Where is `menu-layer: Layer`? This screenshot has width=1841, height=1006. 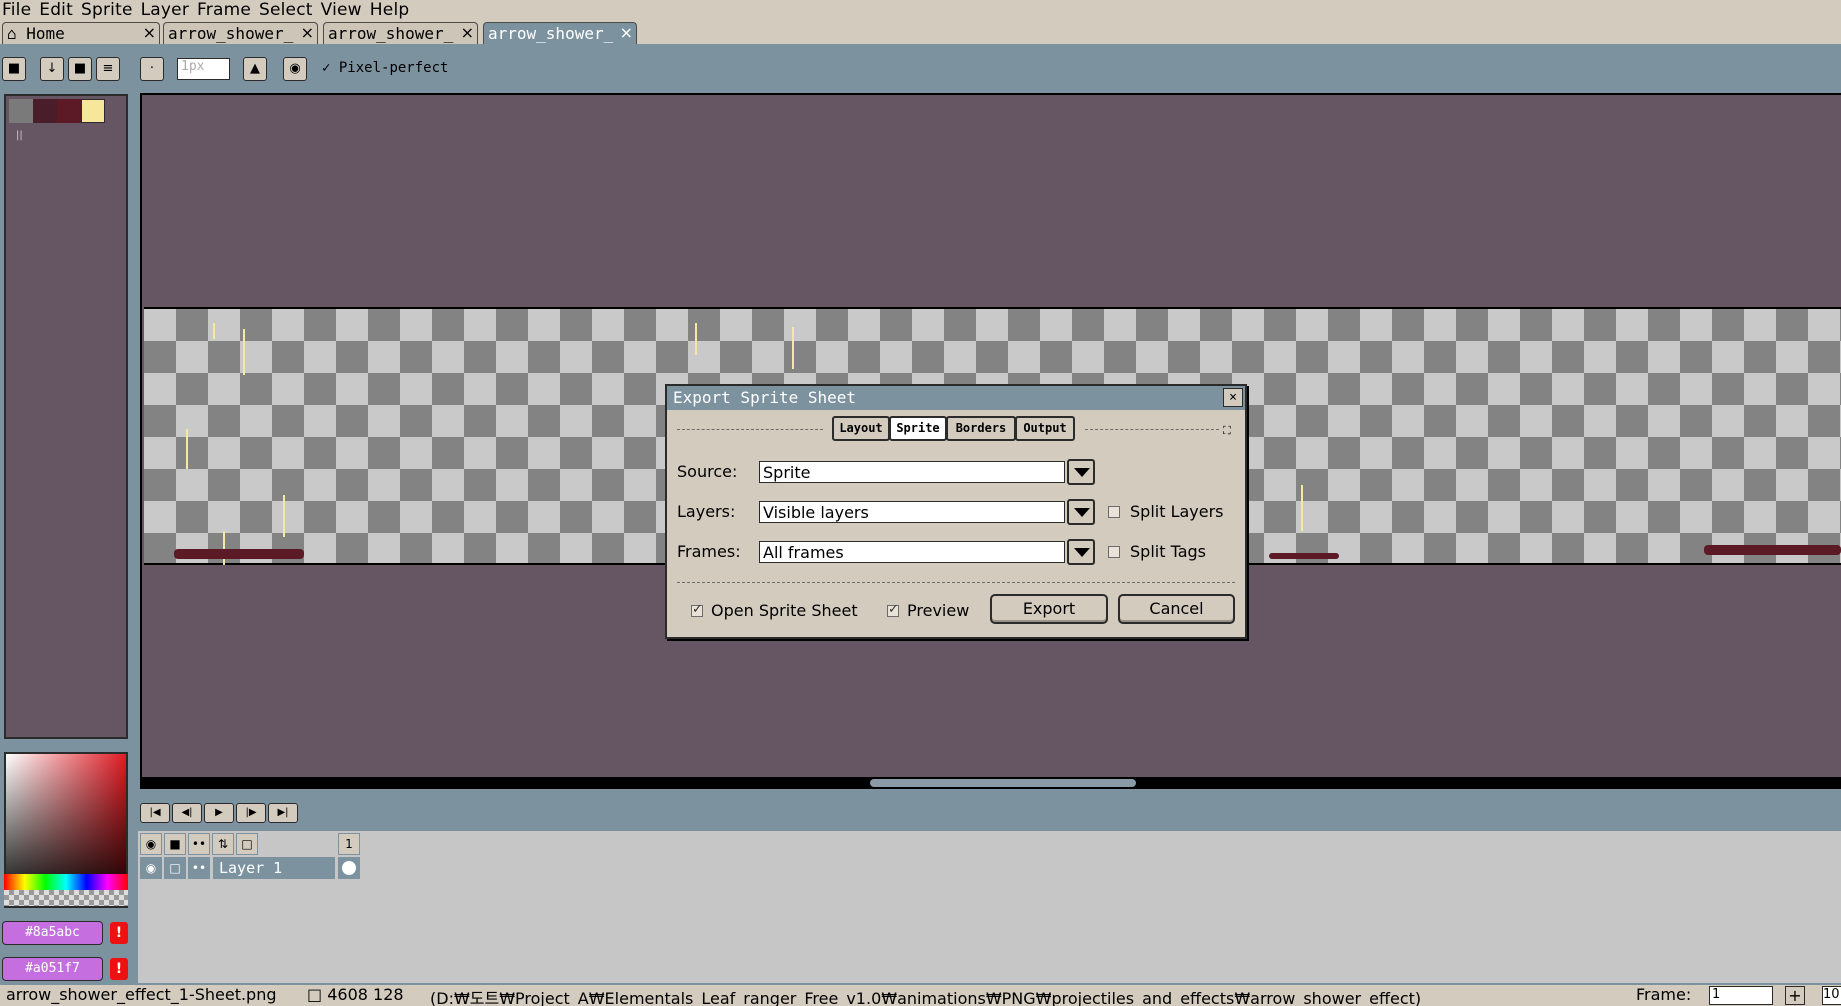 menu-layer: Layer is located at coordinates (167, 10).